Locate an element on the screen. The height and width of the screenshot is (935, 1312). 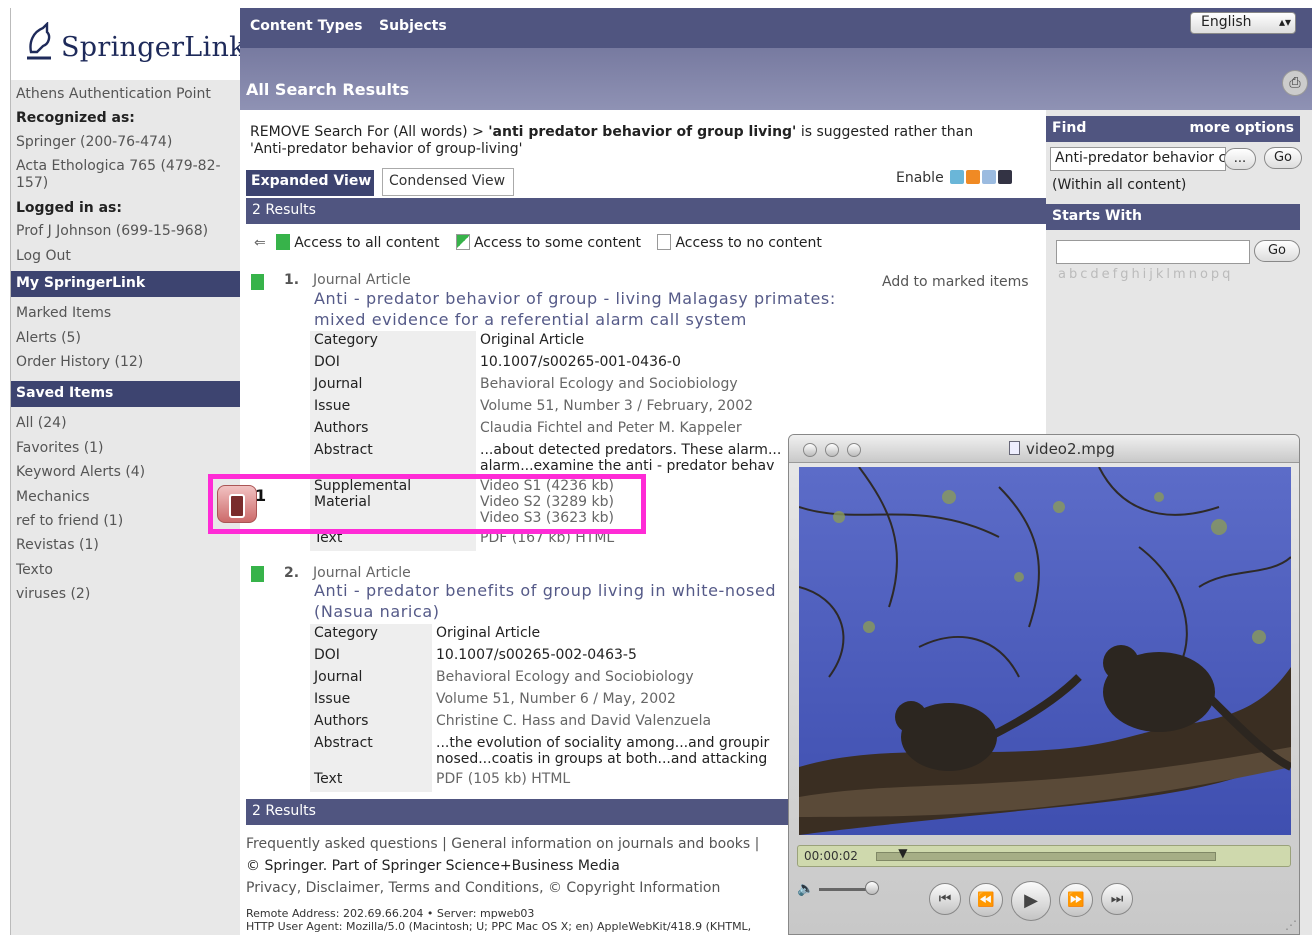
playhead-icon: ▼ is located at coordinates (902, 853).